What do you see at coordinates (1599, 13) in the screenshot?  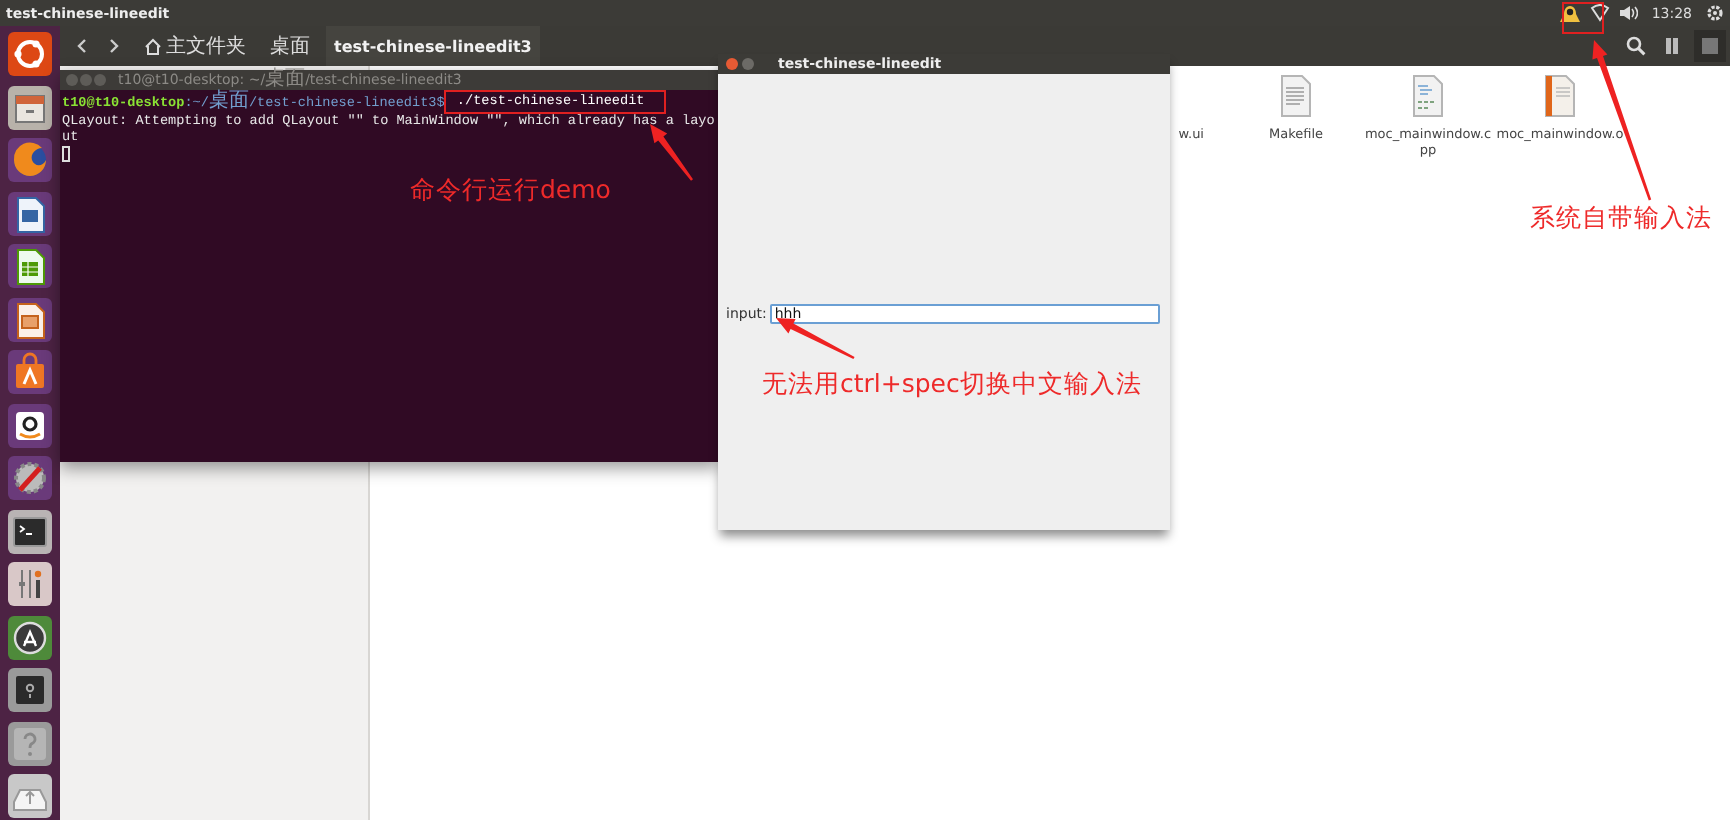 I see `wifi-icon` at bounding box center [1599, 13].